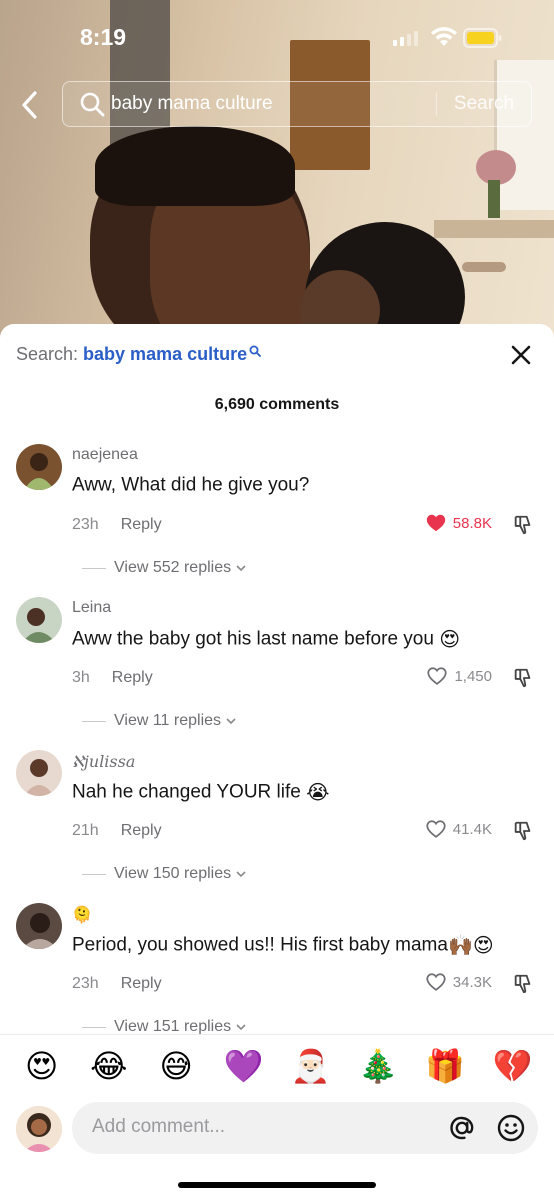 This screenshot has height=1200, width=554. Describe the element at coordinates (164, 568) in the screenshot. I see `view-replies: View 552 replies` at that location.